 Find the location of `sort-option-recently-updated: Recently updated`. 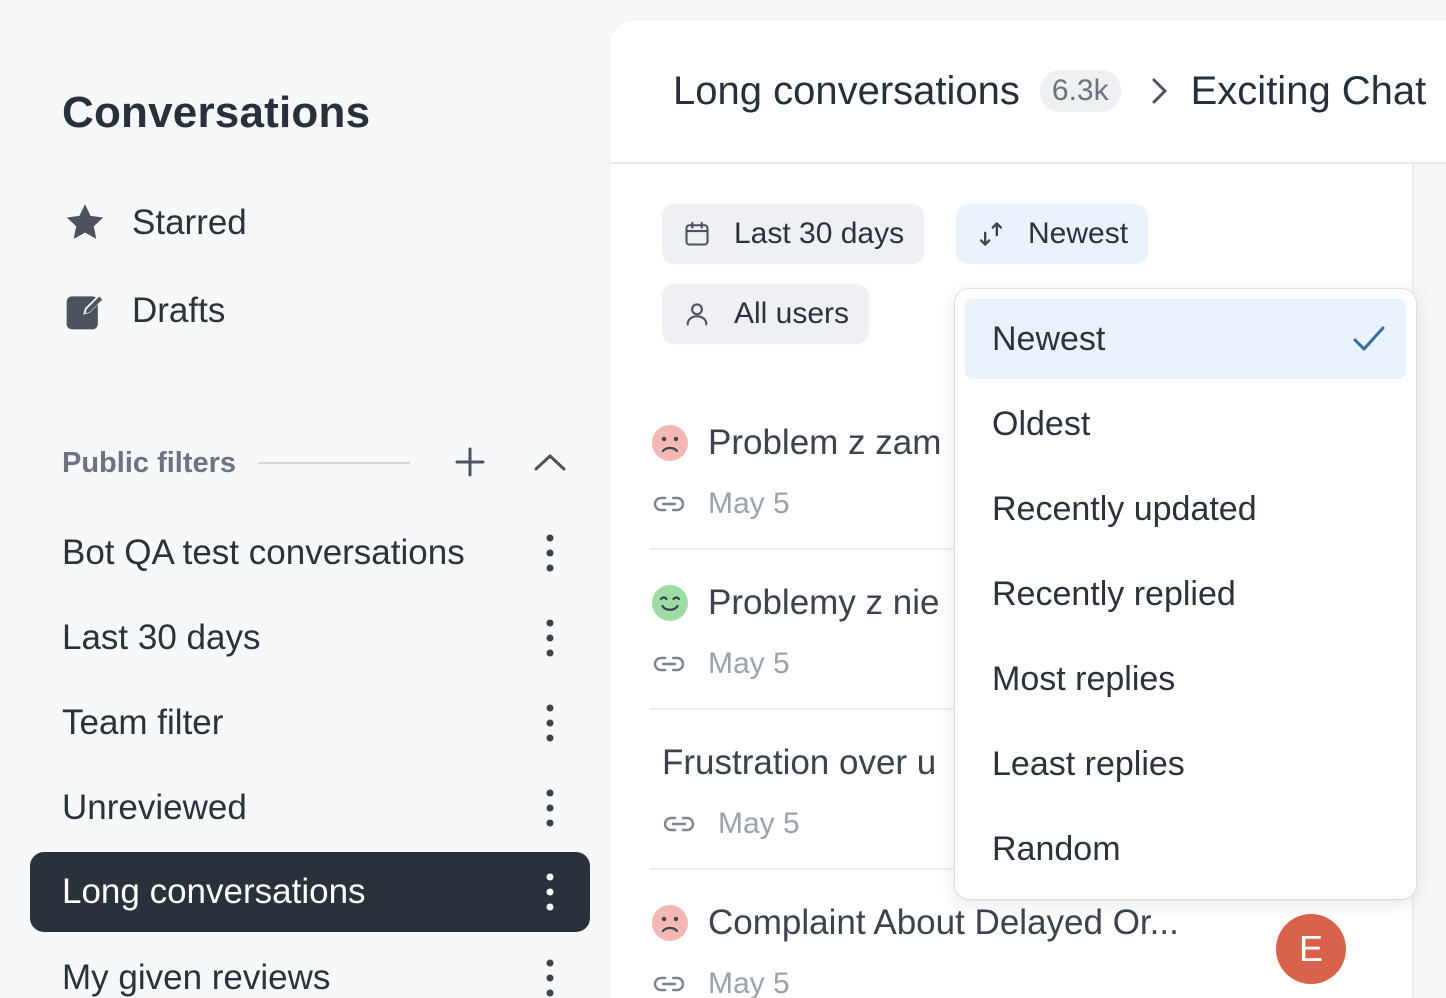

sort-option-recently-updated: Recently updated is located at coordinates (1185, 509).